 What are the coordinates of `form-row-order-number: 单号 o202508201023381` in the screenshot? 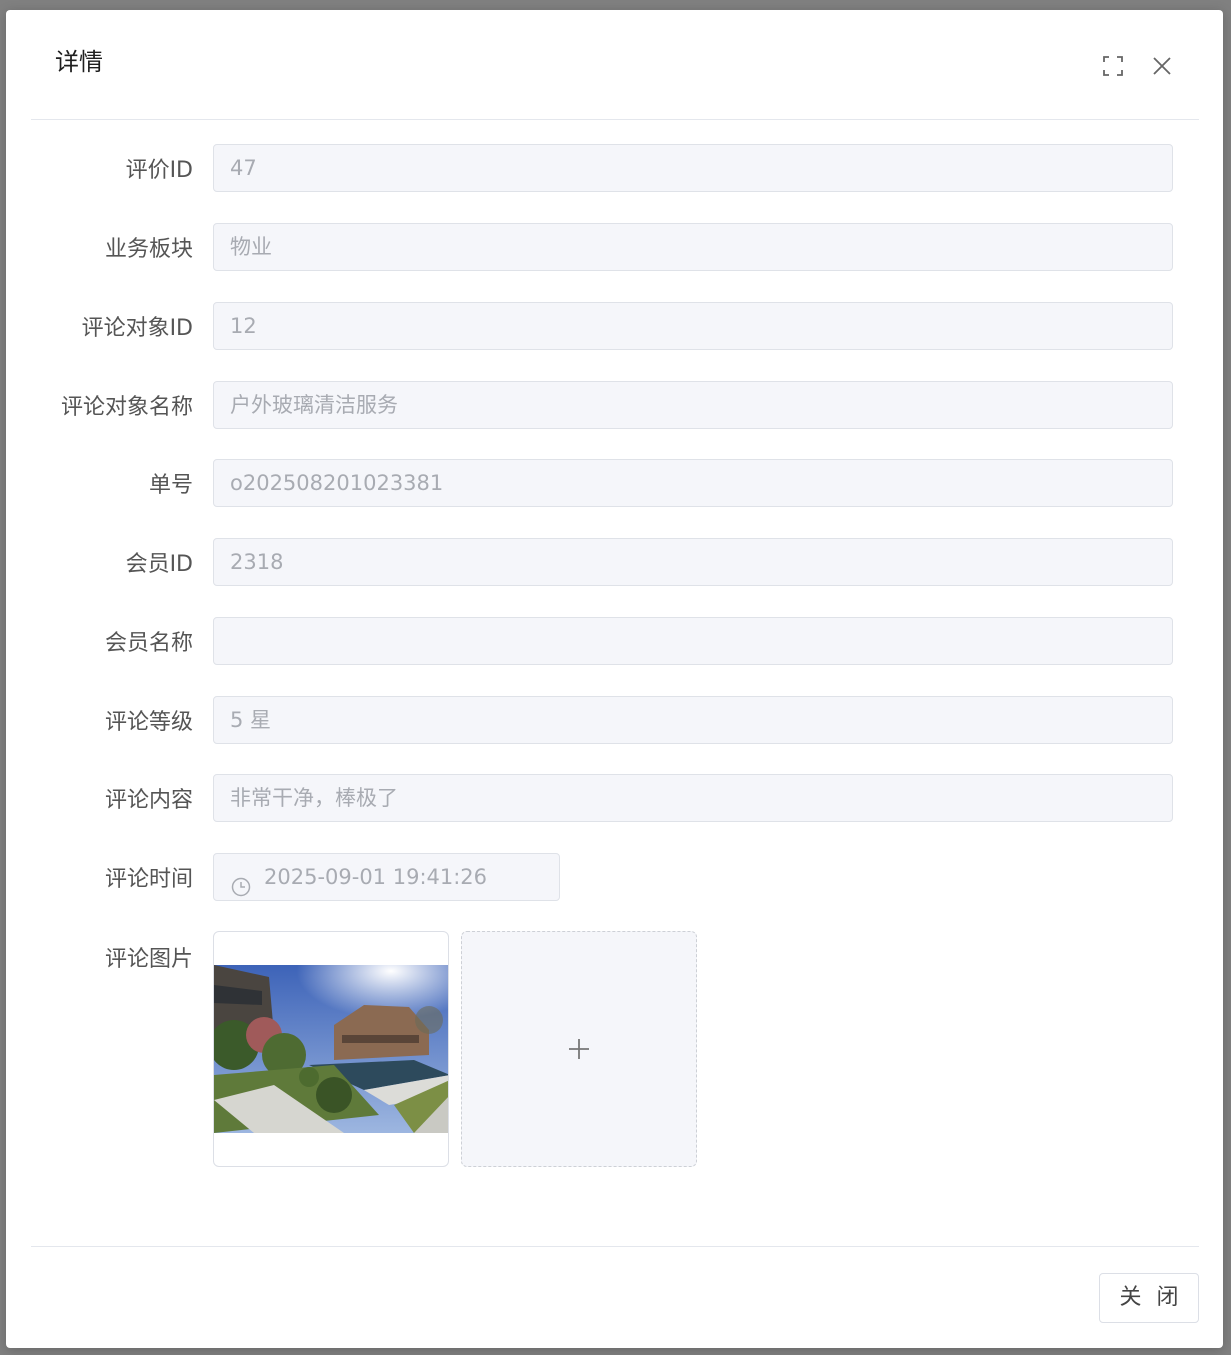 It's located at (614, 483).